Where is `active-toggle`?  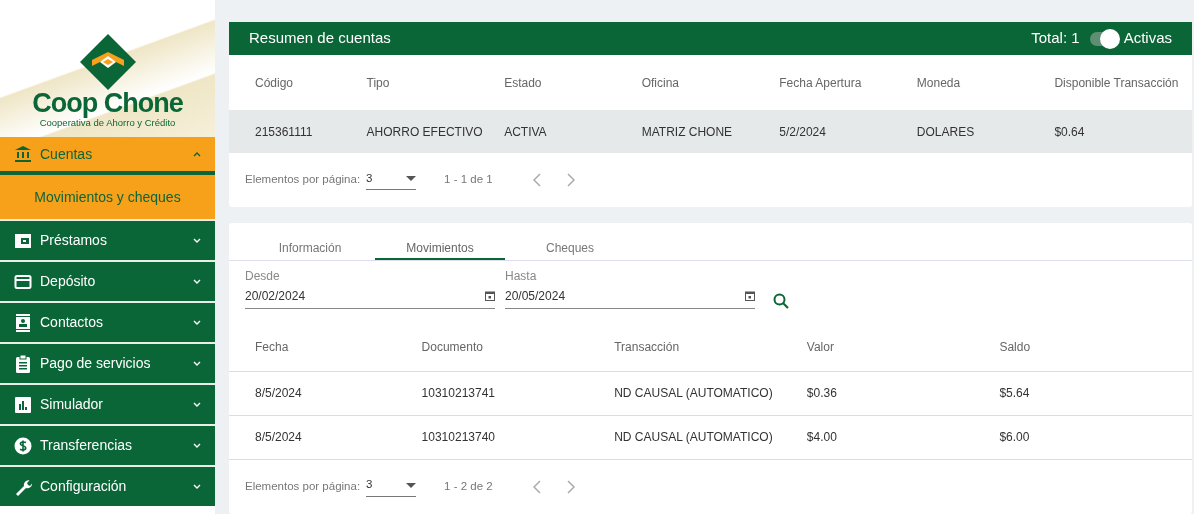
active-toggle is located at coordinates (1103, 38).